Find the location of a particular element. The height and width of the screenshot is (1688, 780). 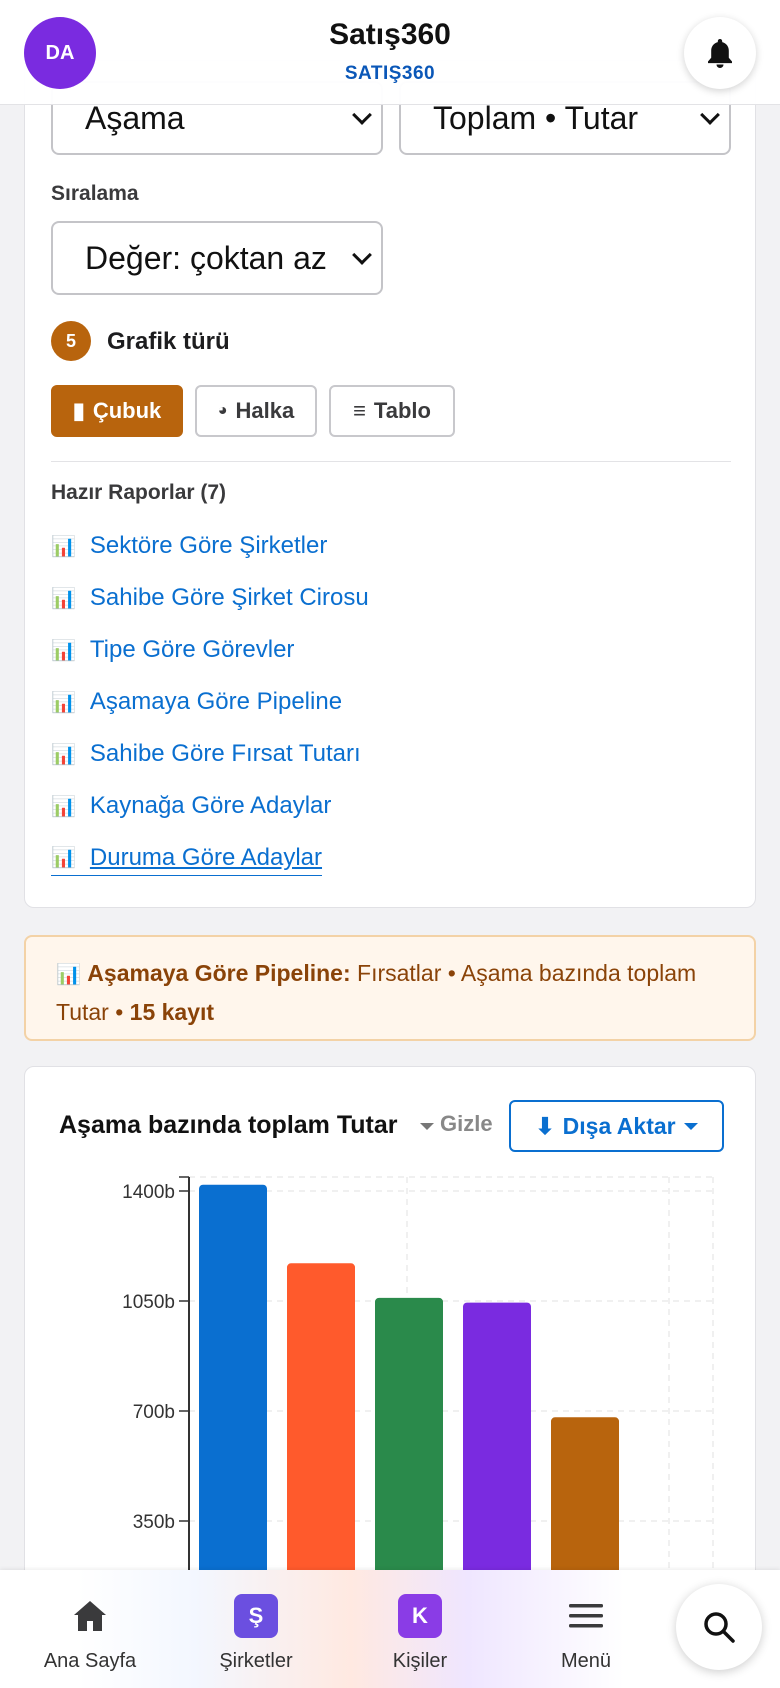

home-icon is located at coordinates (90, 1616).